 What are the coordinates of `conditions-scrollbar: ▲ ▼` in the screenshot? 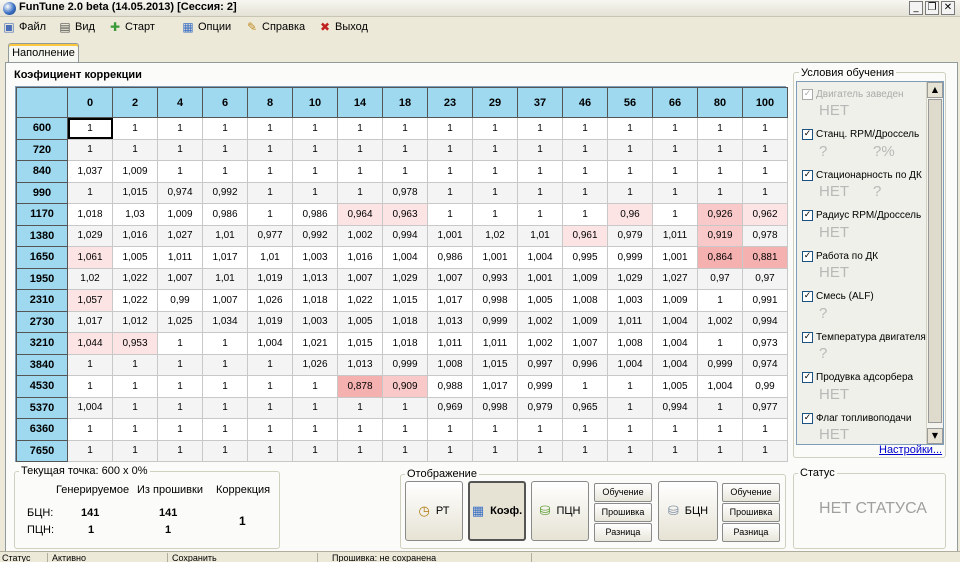 It's located at (934, 263).